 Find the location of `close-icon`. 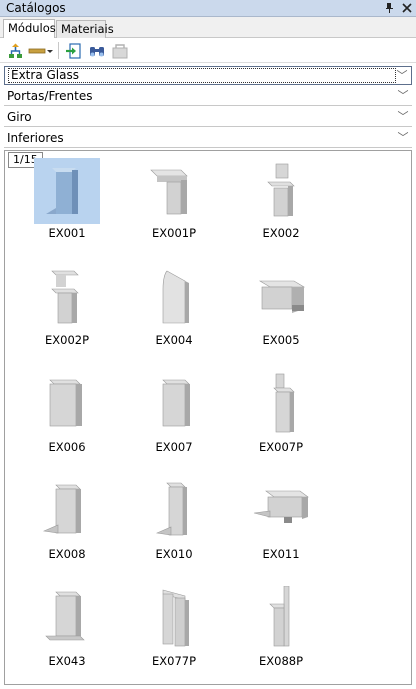

close-icon is located at coordinates (407, 8).